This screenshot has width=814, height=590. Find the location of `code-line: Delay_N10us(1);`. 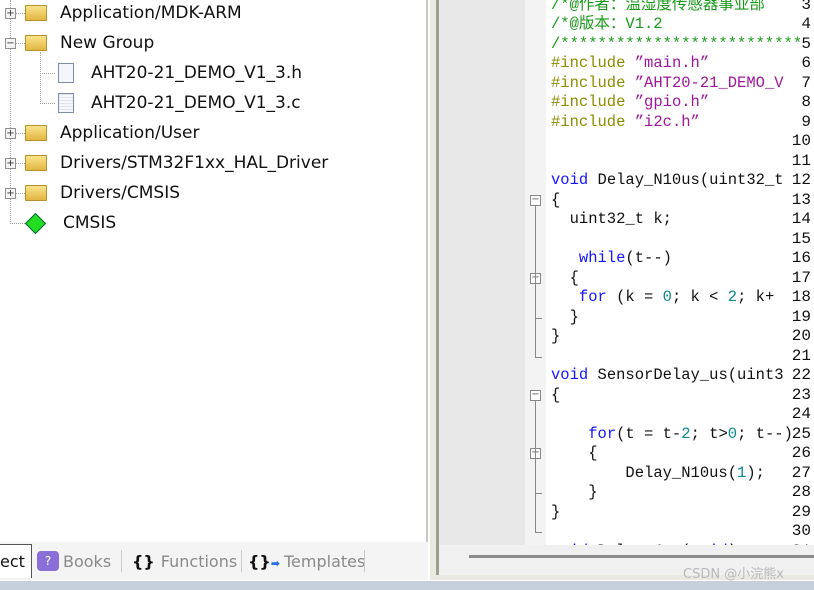

code-line: Delay_N10us(1); is located at coordinates (658, 474).